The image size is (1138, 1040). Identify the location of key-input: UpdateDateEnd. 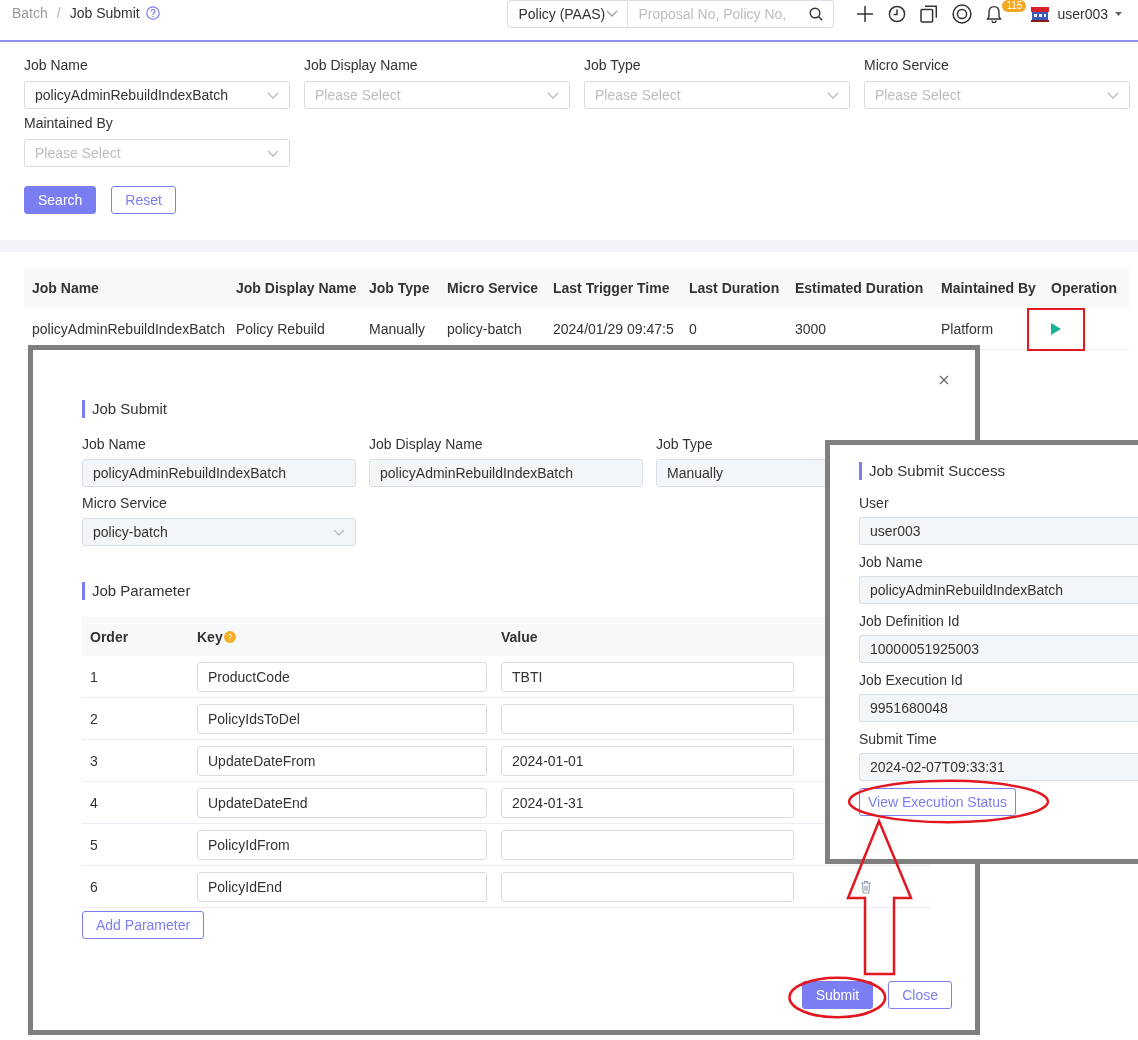
(342, 802).